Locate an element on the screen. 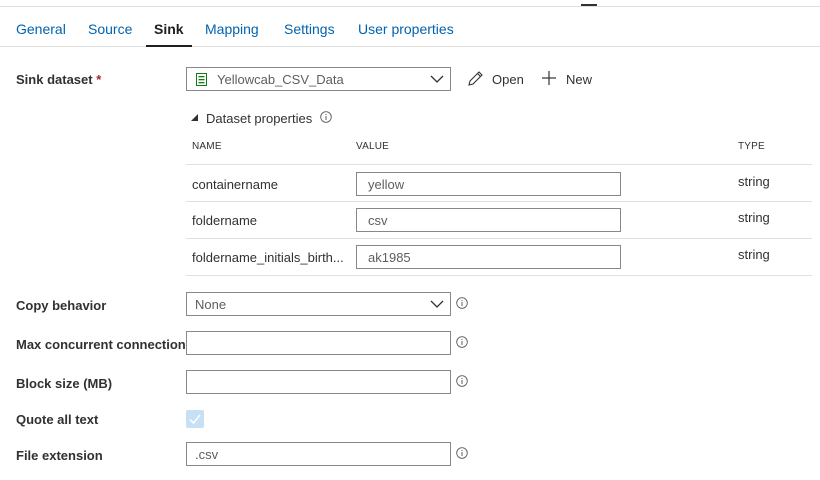  tab-settings: Settings is located at coordinates (309, 27).